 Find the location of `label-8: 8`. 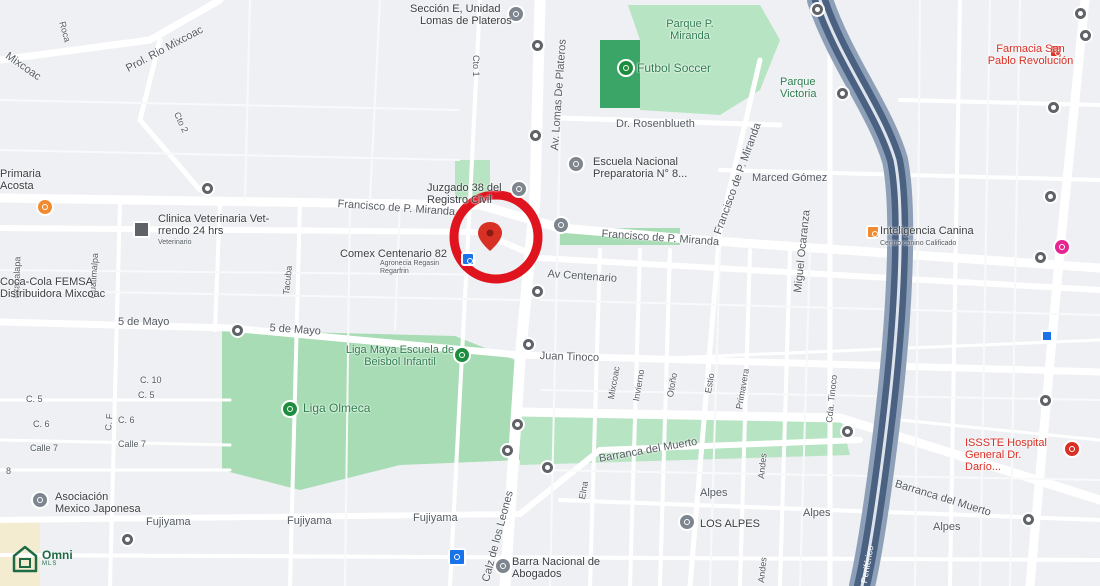

label-8: 8 is located at coordinates (9, 471).